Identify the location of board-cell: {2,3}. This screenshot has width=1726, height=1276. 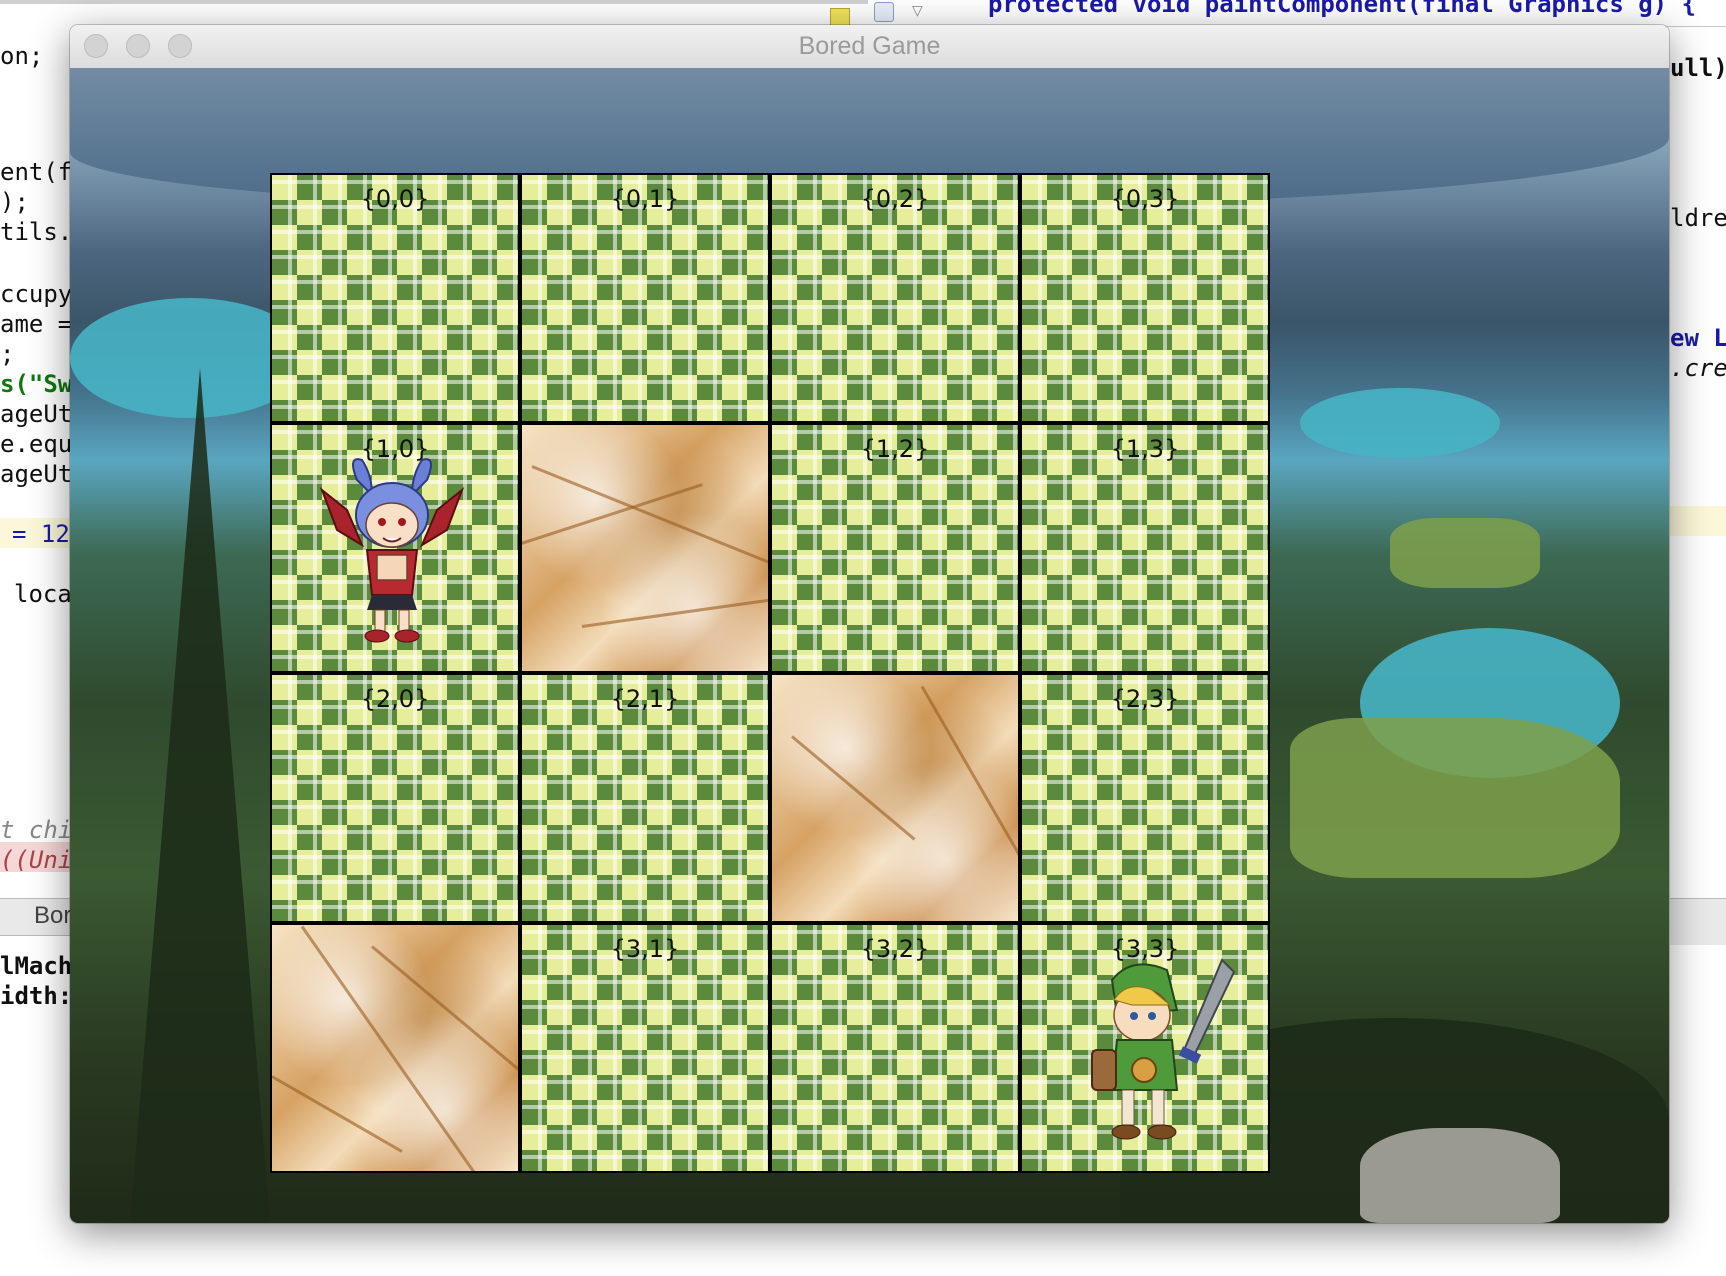
(1145, 798).